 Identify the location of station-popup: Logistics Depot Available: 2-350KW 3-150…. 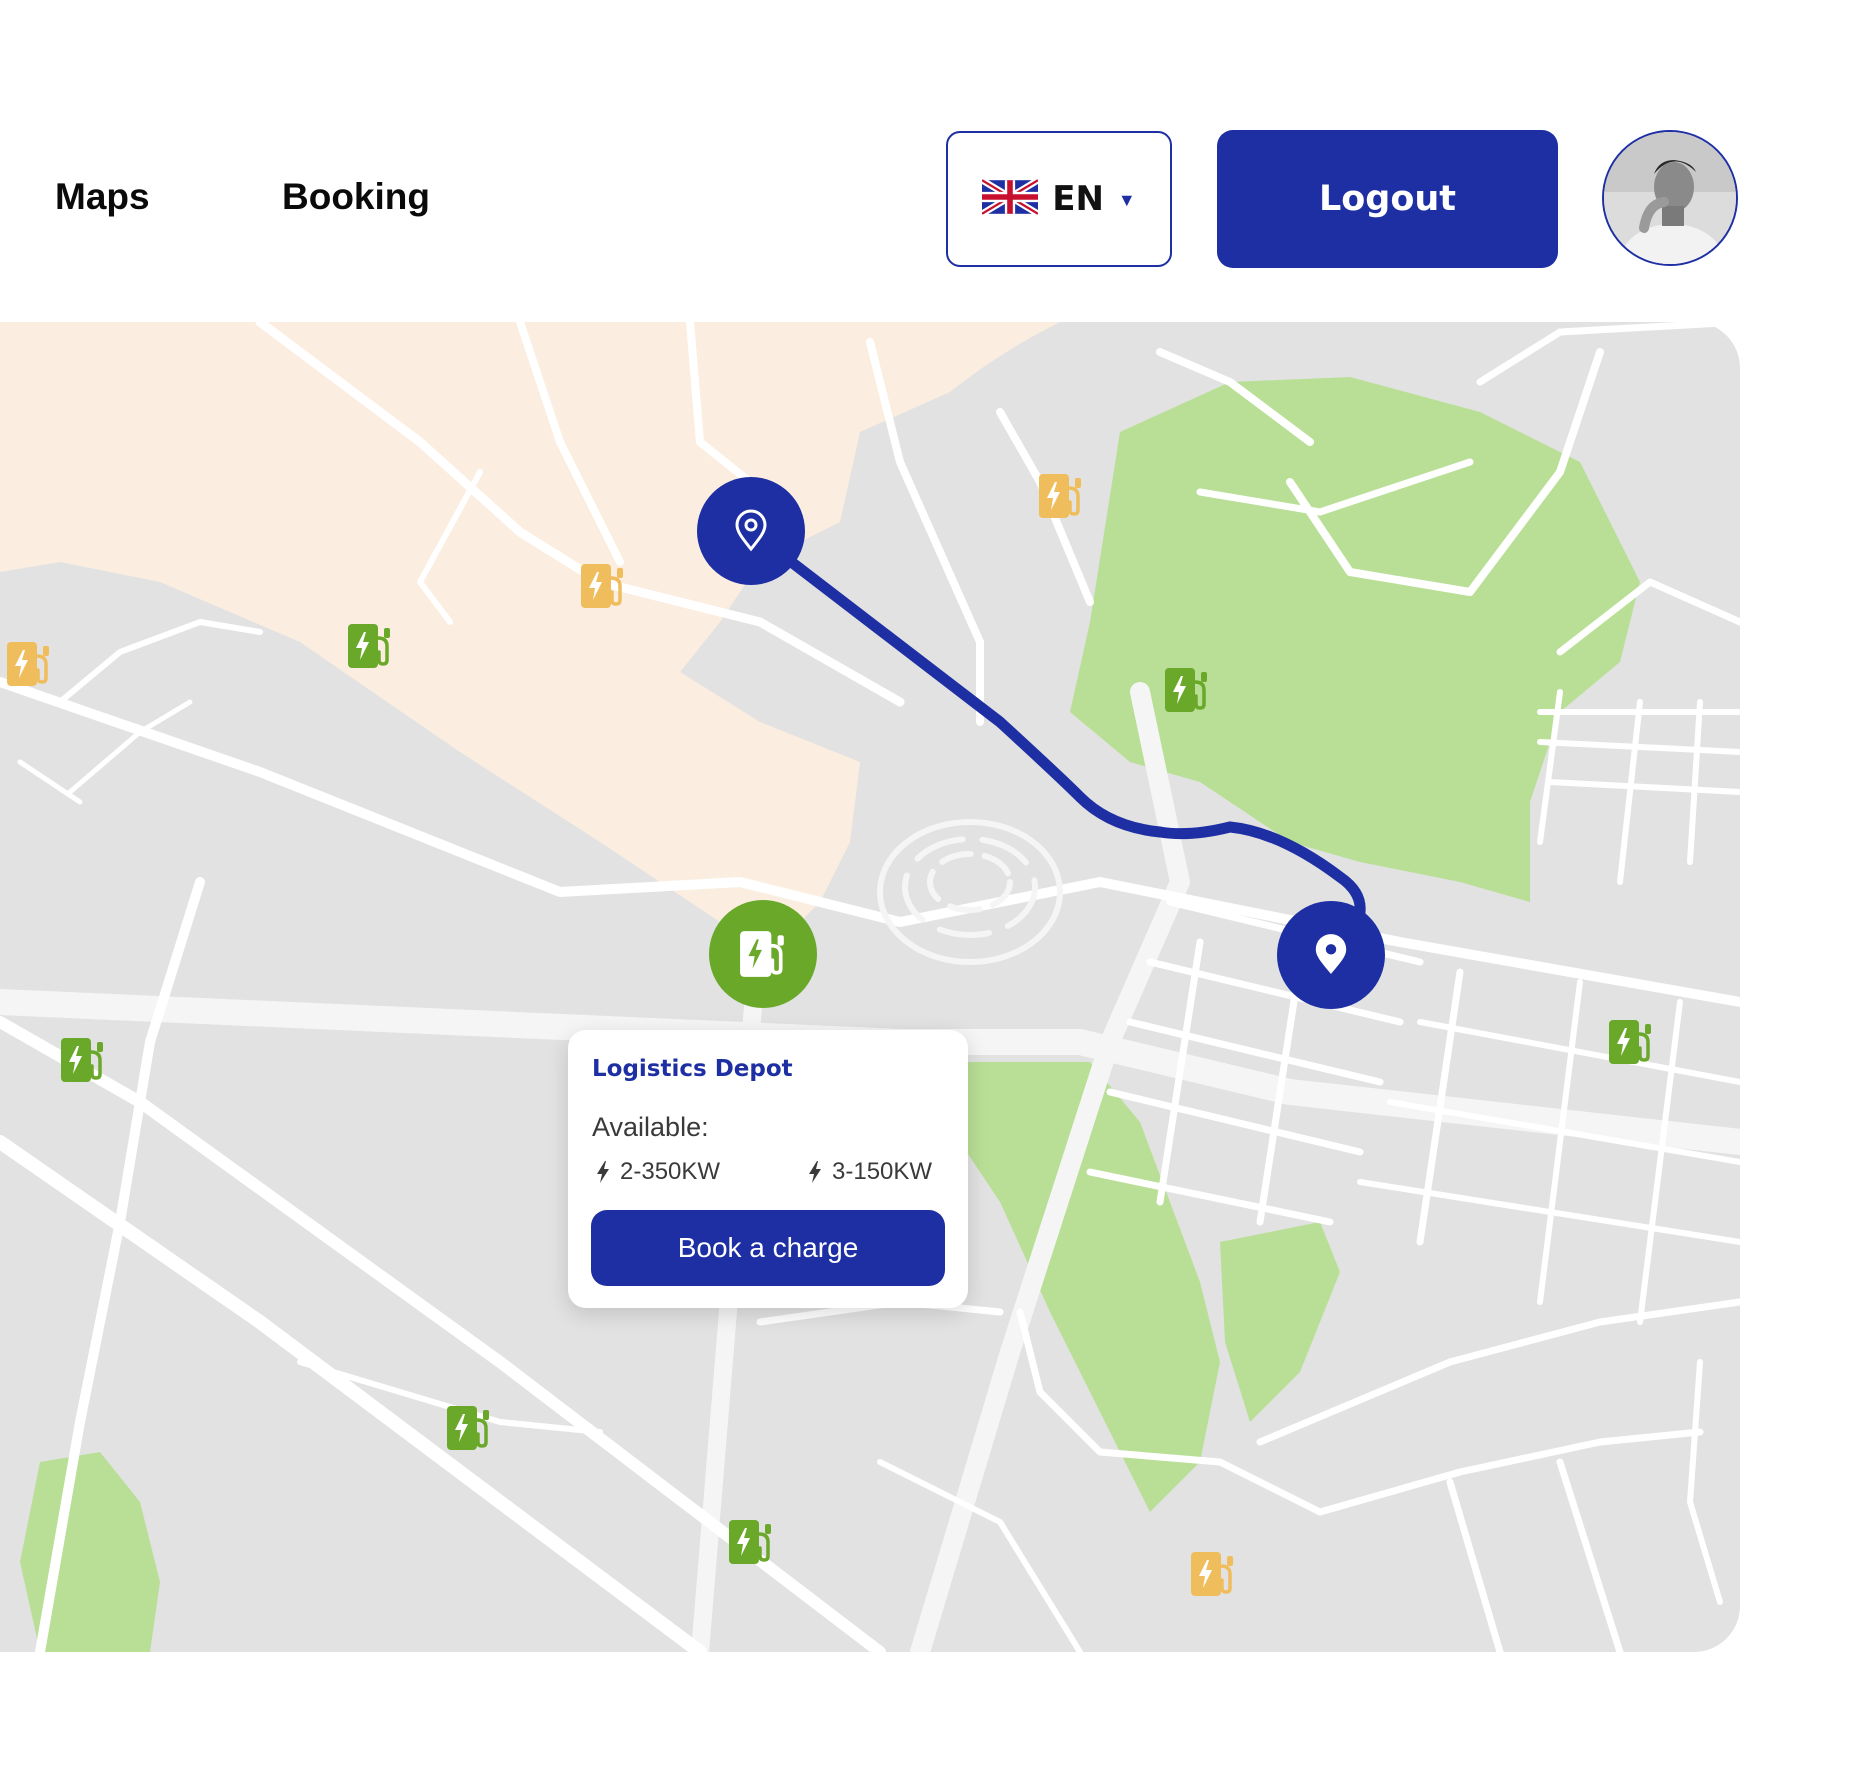
(768, 1169).